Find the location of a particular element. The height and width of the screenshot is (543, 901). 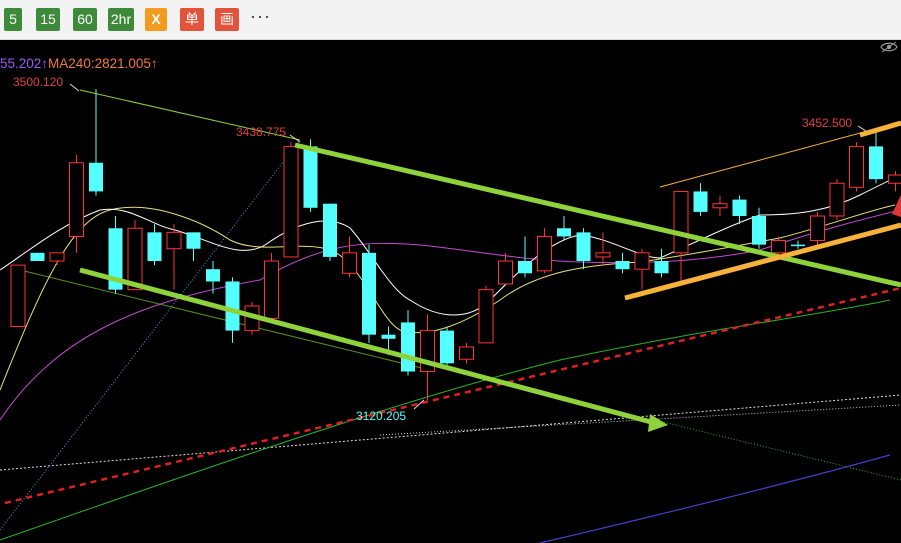

high-label-1: 3500.120 is located at coordinates (38, 82).